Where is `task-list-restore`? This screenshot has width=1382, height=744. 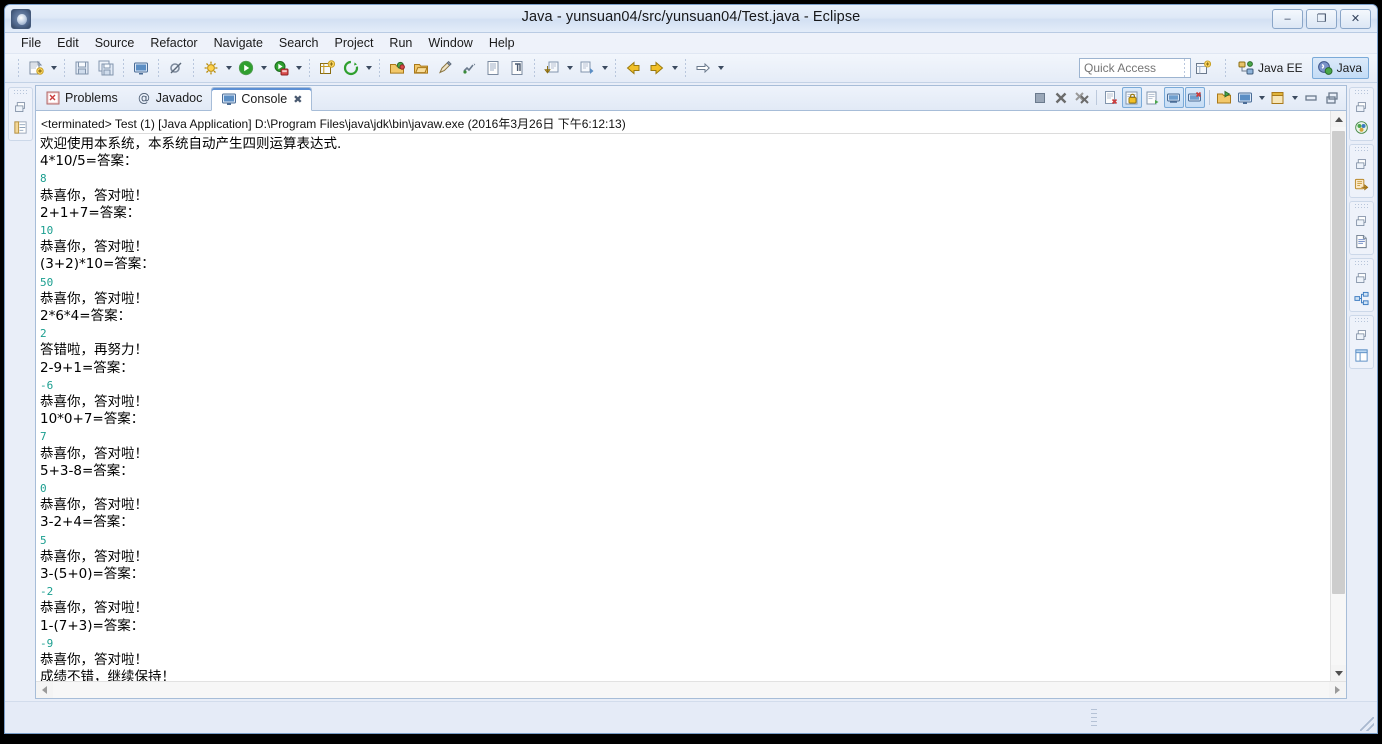 task-list-restore is located at coordinates (1361, 171).